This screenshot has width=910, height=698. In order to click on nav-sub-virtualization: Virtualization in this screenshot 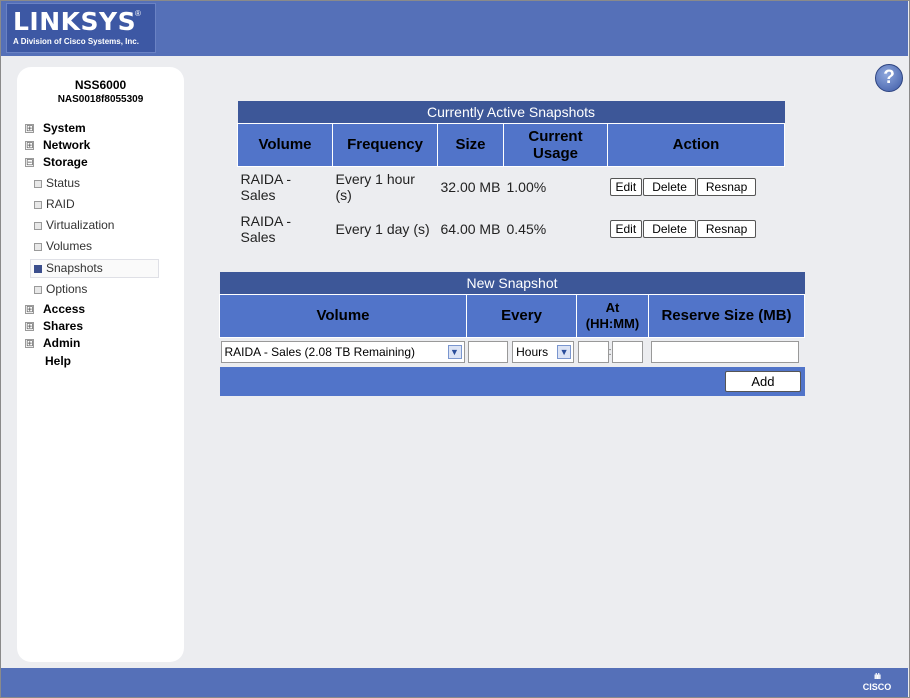, I will do `click(74, 225)`.